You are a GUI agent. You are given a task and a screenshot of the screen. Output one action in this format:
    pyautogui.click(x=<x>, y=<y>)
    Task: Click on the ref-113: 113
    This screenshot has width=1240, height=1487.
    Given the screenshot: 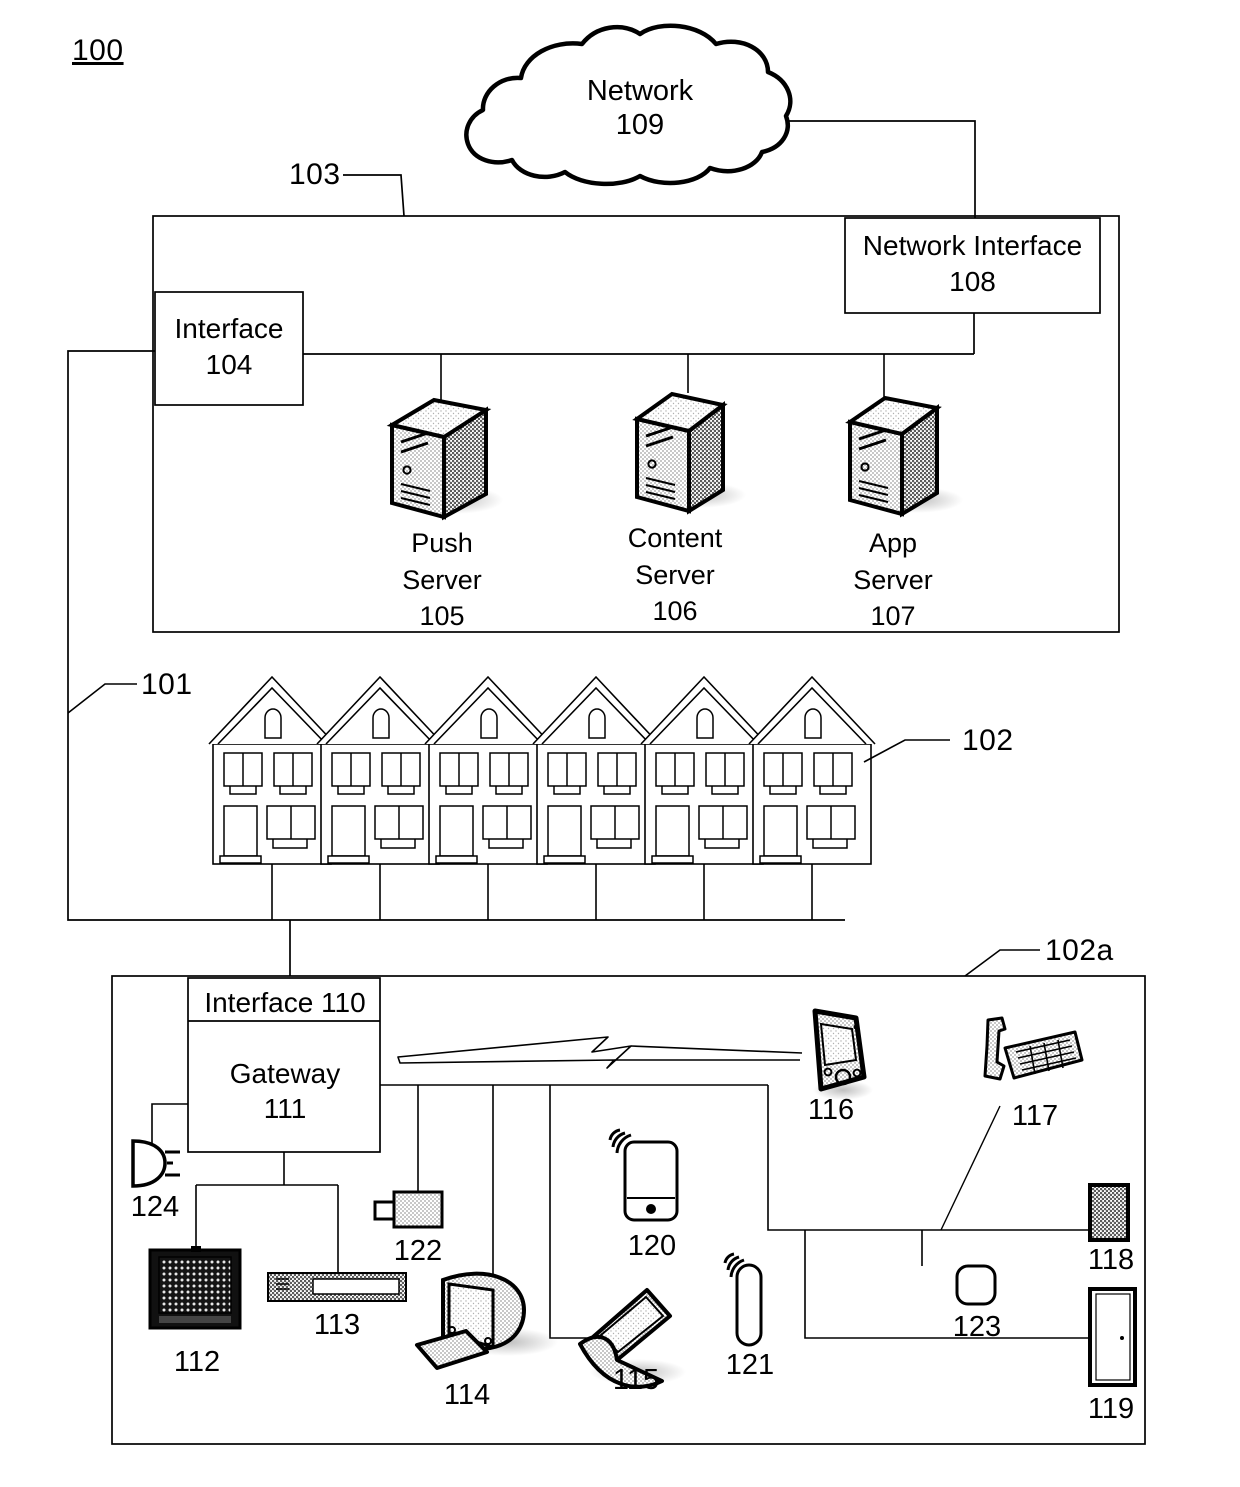 What is the action you would take?
    pyautogui.click(x=337, y=1325)
    